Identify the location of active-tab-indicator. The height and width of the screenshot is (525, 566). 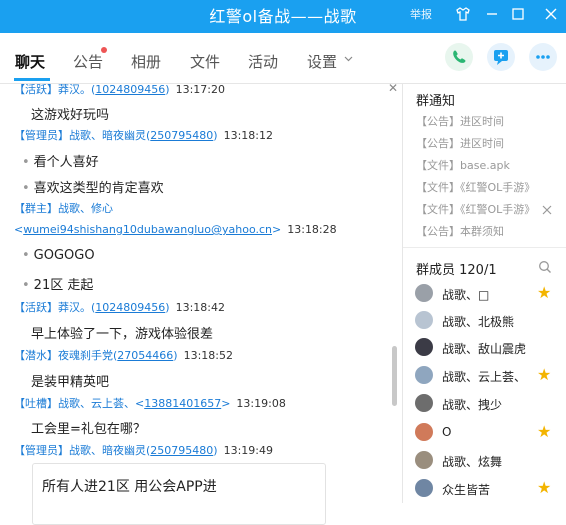
(32, 79).